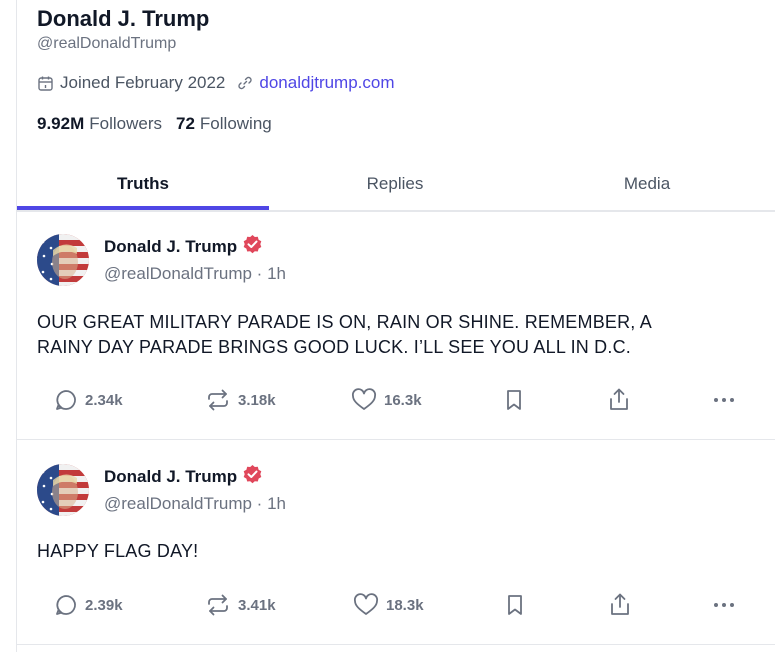 The height and width of the screenshot is (652, 775). Describe the element at coordinates (104, 400) in the screenshot. I see `reply-count: 2.34k` at that location.